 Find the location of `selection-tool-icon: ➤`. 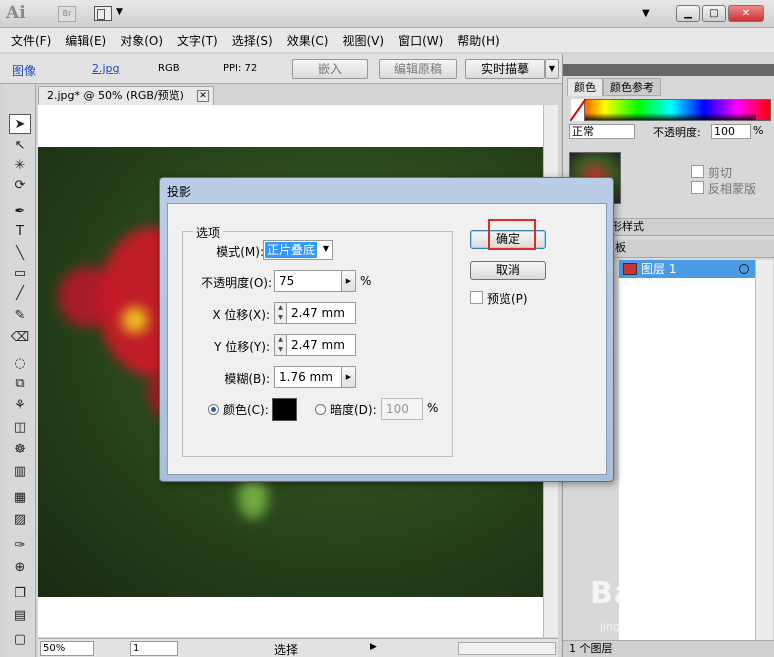

selection-tool-icon: ➤ is located at coordinates (20, 124).